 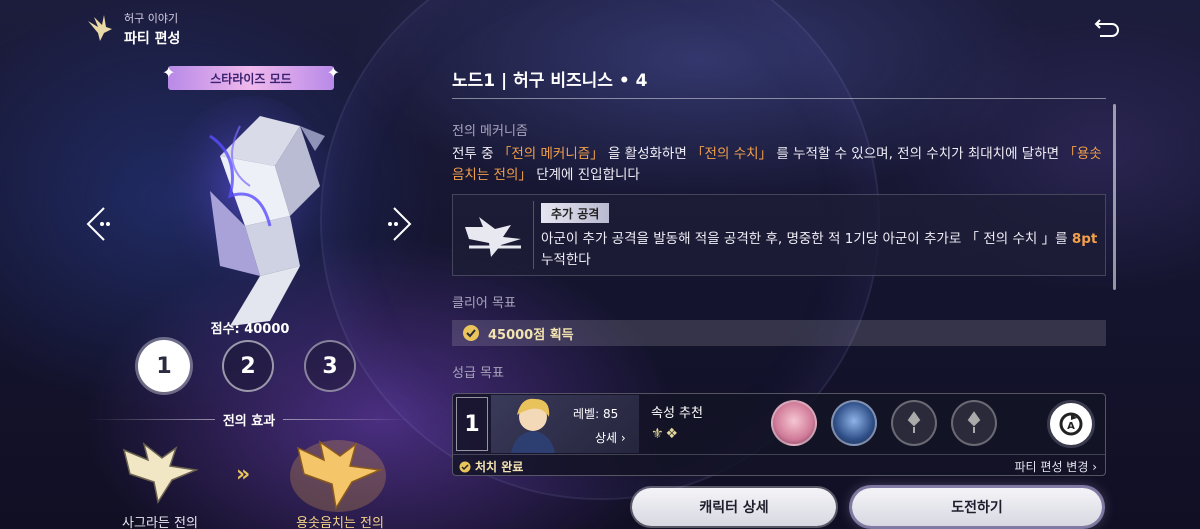 I want to click on effect-title: 전의 효과, so click(x=249, y=419).